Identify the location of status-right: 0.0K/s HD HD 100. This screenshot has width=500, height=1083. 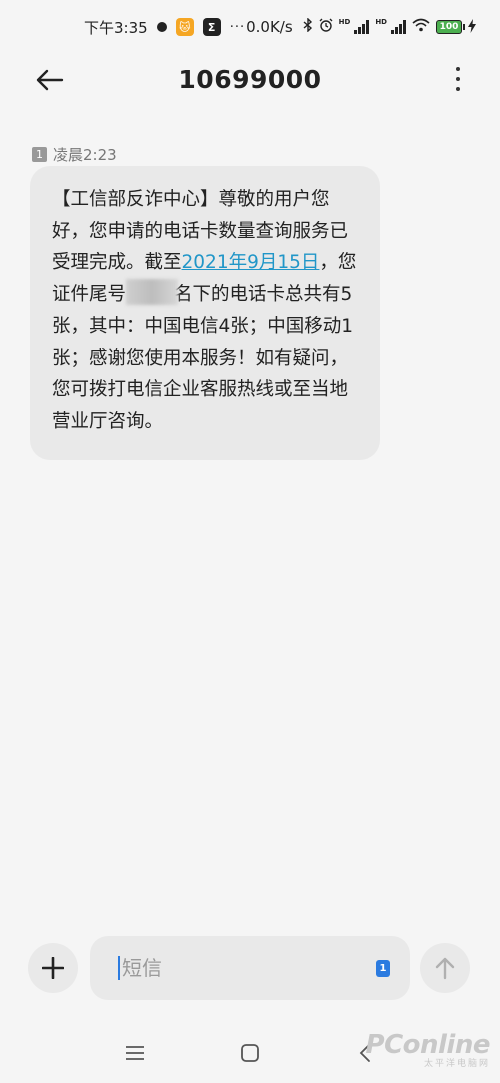
(361, 26).